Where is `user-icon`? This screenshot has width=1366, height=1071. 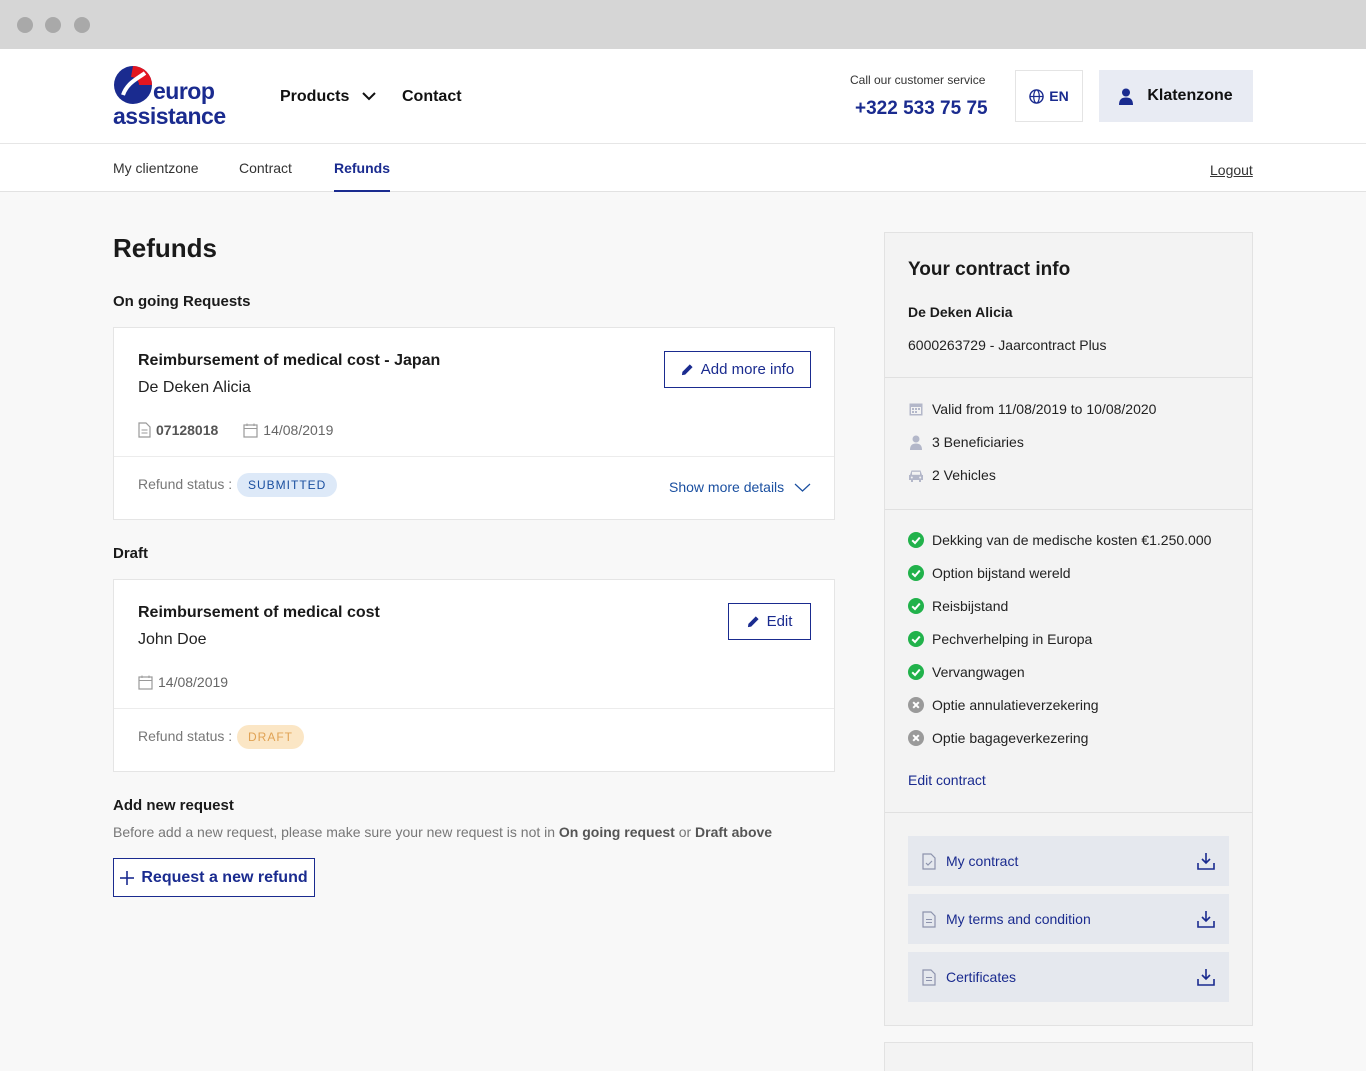 user-icon is located at coordinates (1126, 96).